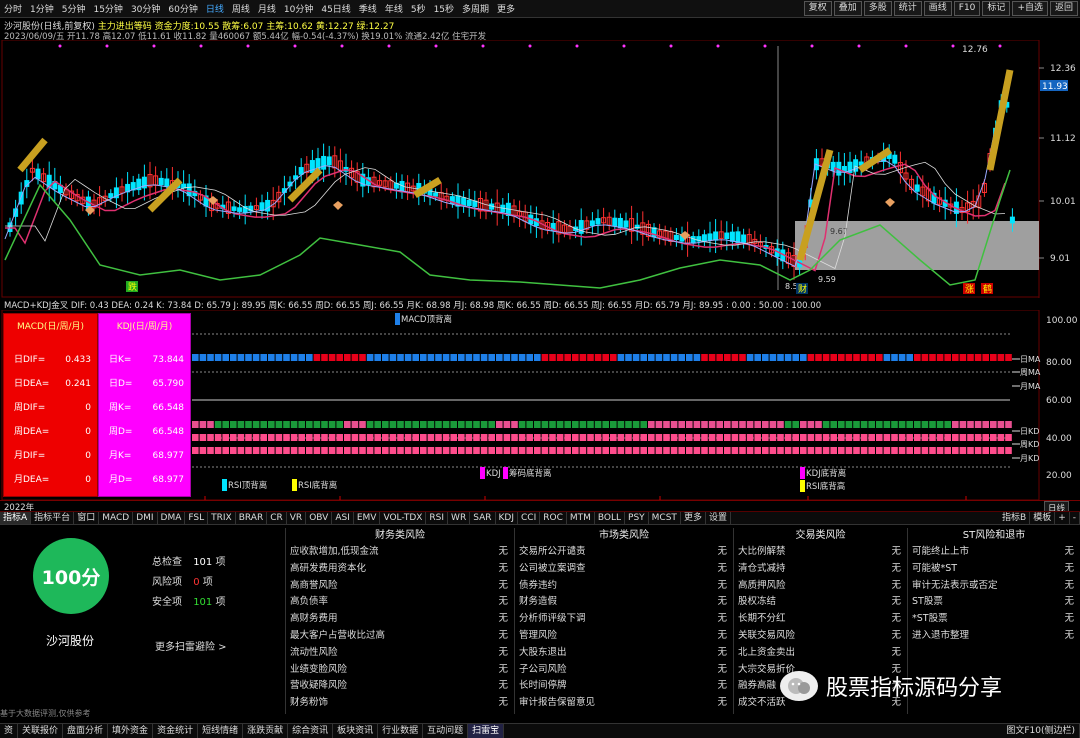 This screenshot has height=738, width=1080. Describe the element at coordinates (86, 731) in the screenshot. I see `bottom-tab: 盘面分析` at that location.